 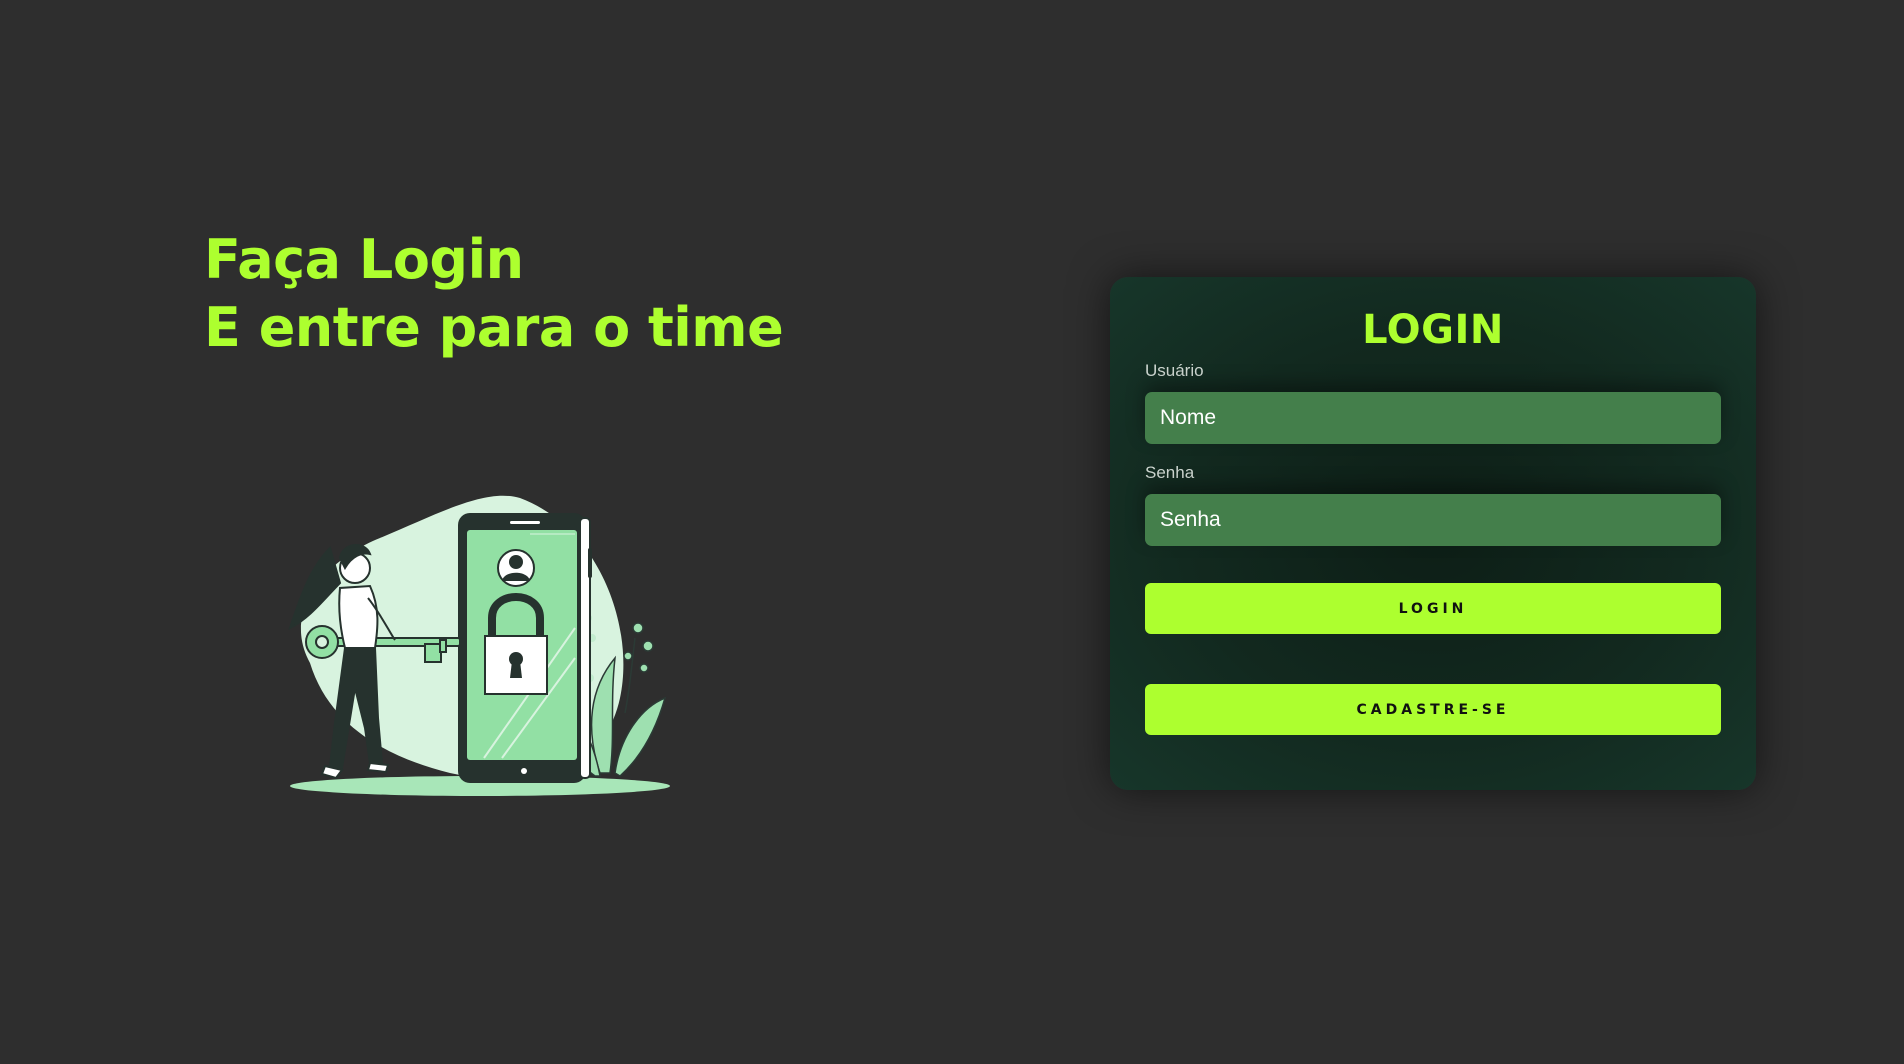 I want to click on hero-title-line-2: E entre para o time, so click(x=494, y=327).